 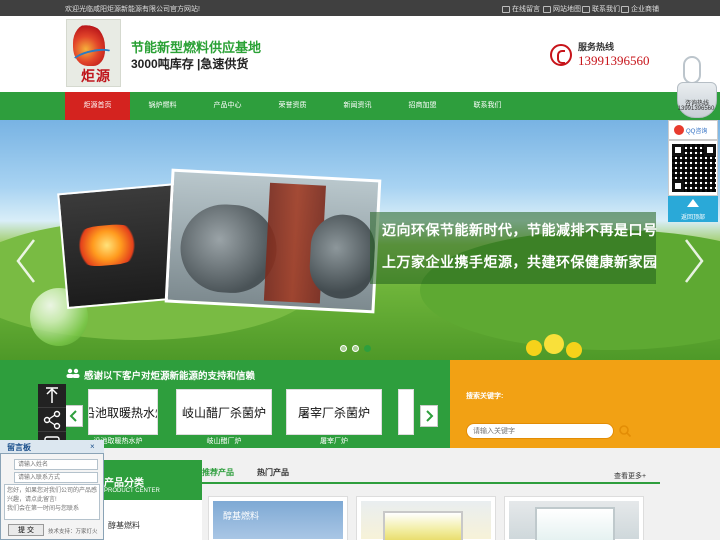 I want to click on slogan-title: 节能新型燃料供应基地, so click(x=196, y=47).